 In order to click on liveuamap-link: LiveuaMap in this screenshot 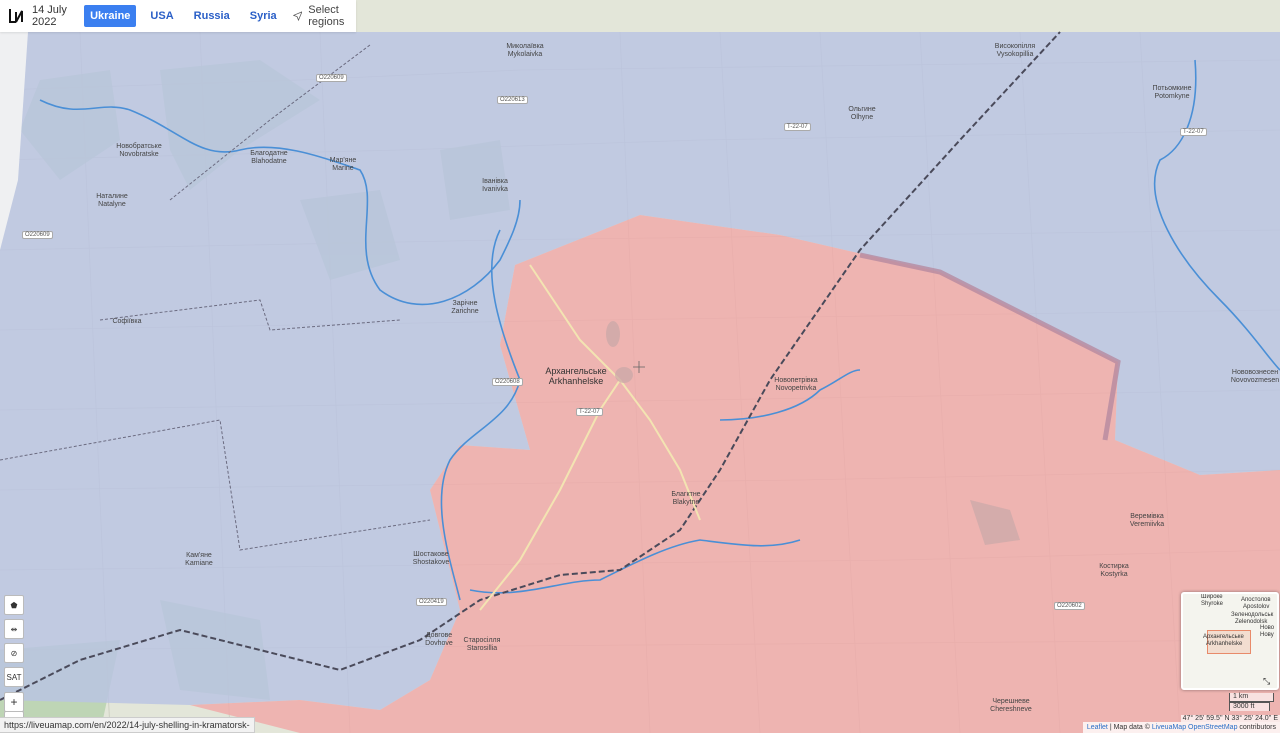, I will do `click(1169, 727)`.